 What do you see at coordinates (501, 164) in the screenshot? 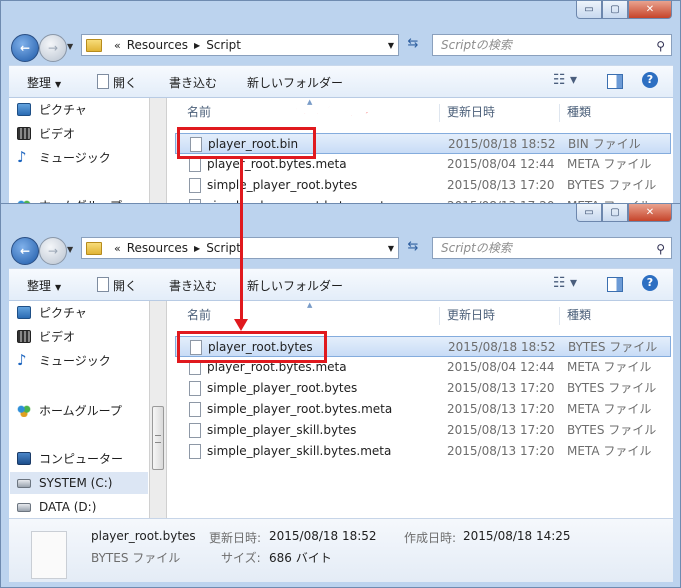
I see `file-date: 2015/08/04 12:44` at bounding box center [501, 164].